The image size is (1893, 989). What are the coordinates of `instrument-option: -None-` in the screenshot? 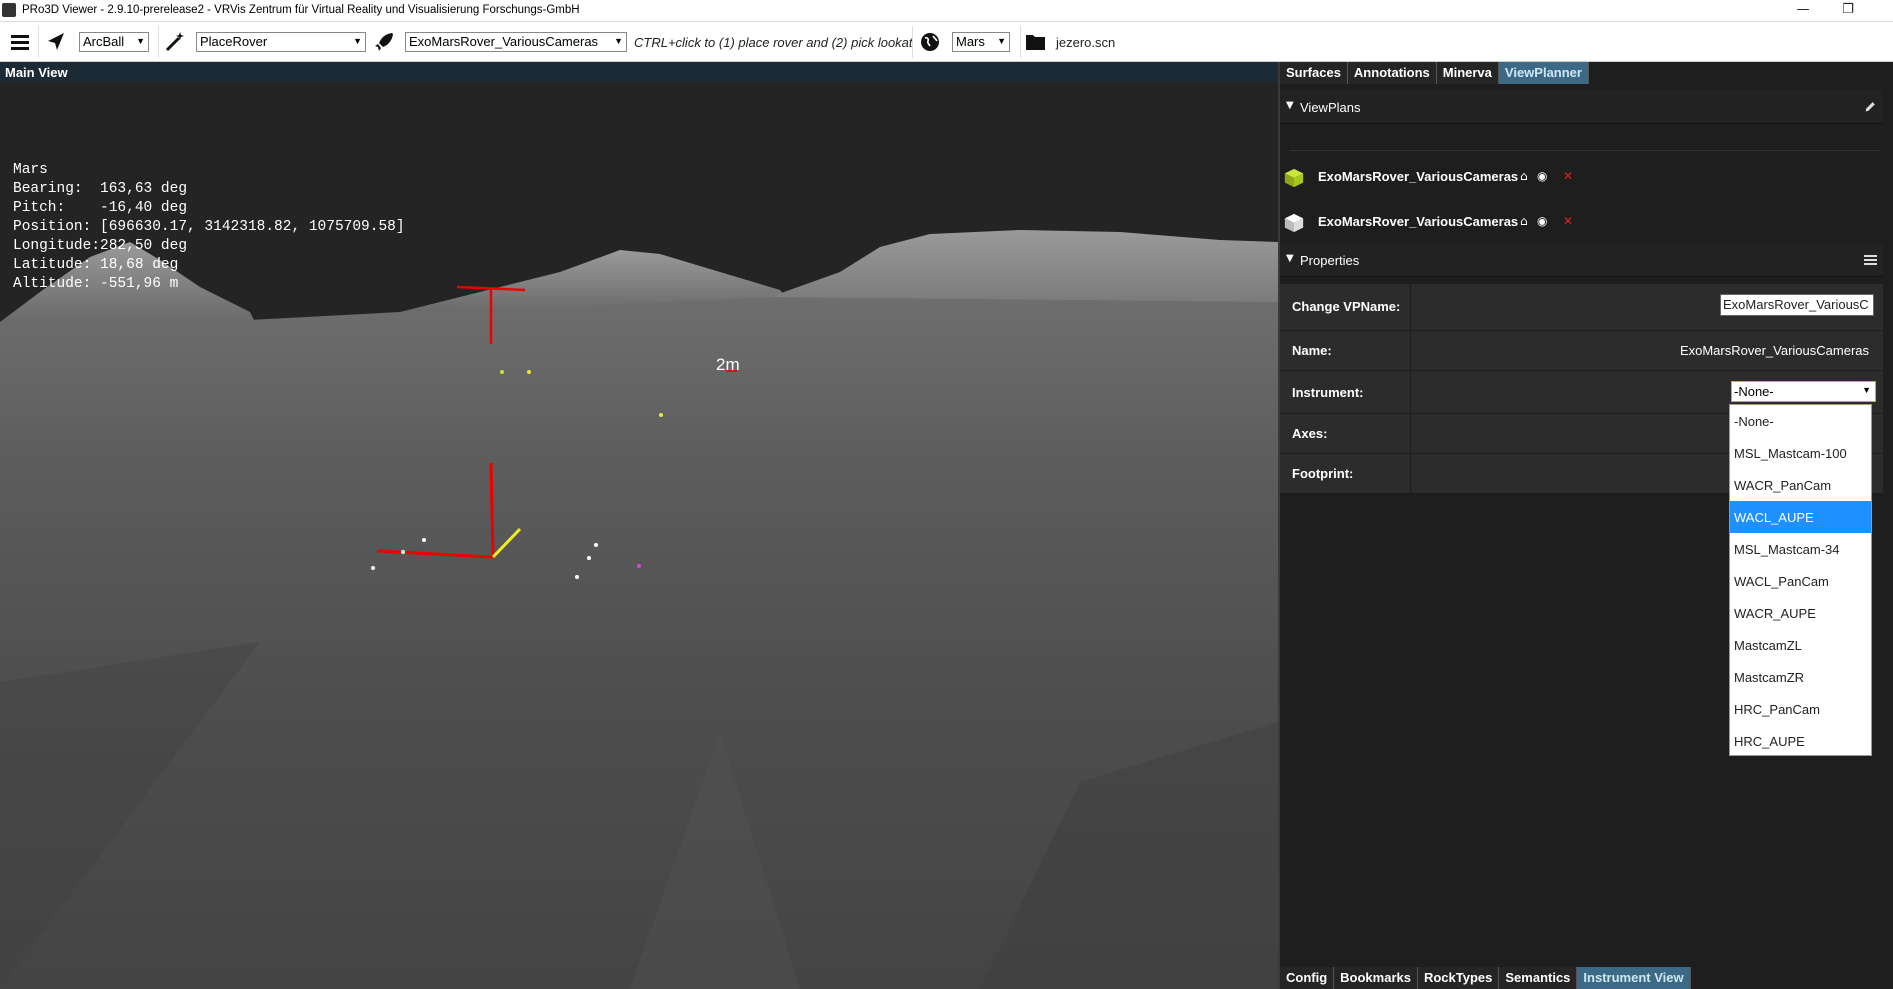 It's located at (1800, 421).